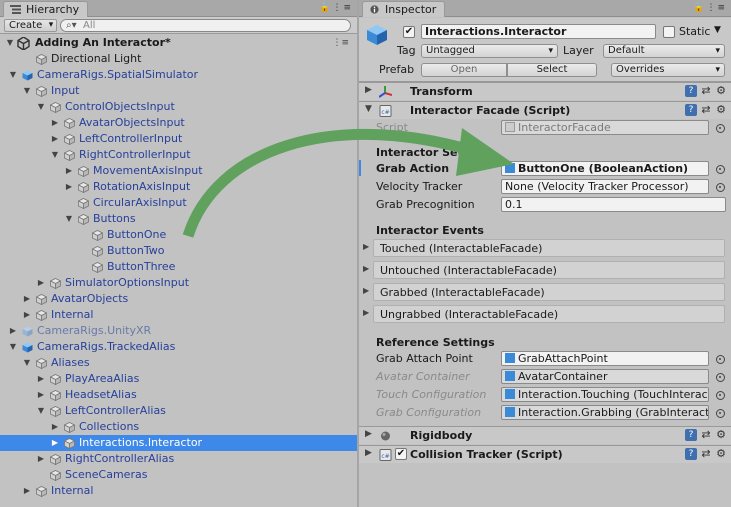 The image size is (731, 507). I want to click on prefab-overrides-dropdown: Overrides, so click(668, 70).